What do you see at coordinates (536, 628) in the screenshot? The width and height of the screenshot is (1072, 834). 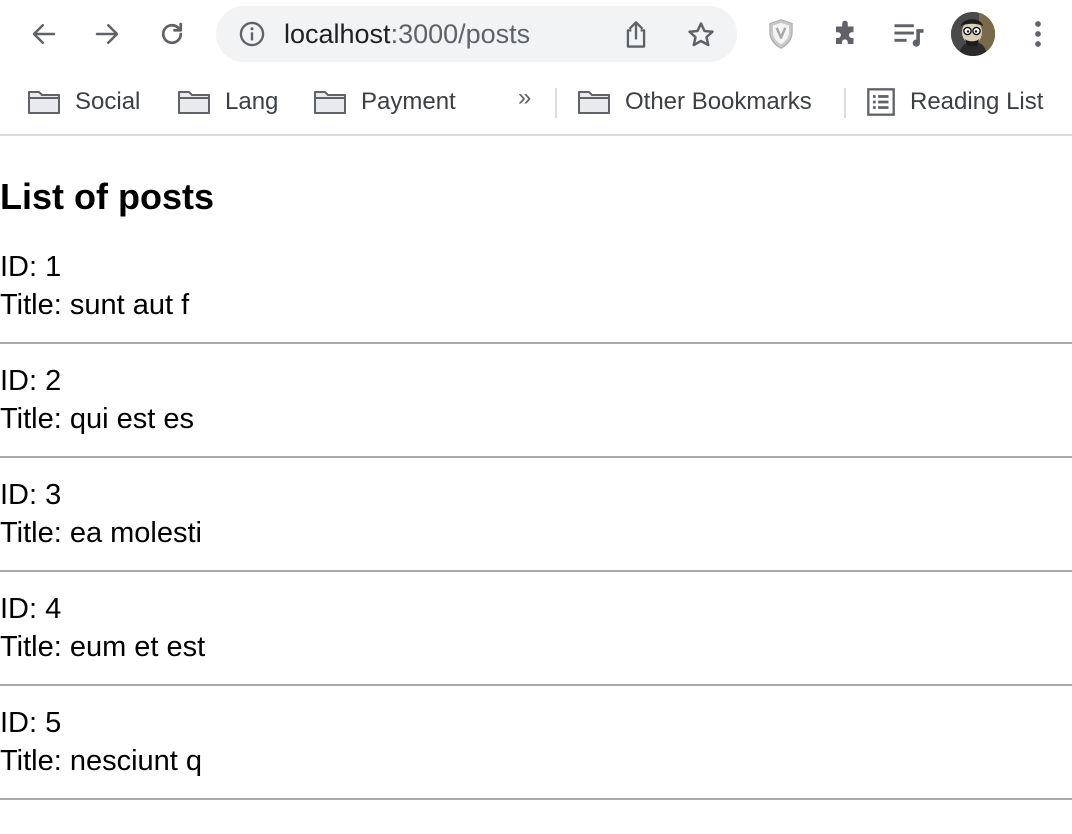 I see `post-item: ID: 4 Title: eum et est` at bounding box center [536, 628].